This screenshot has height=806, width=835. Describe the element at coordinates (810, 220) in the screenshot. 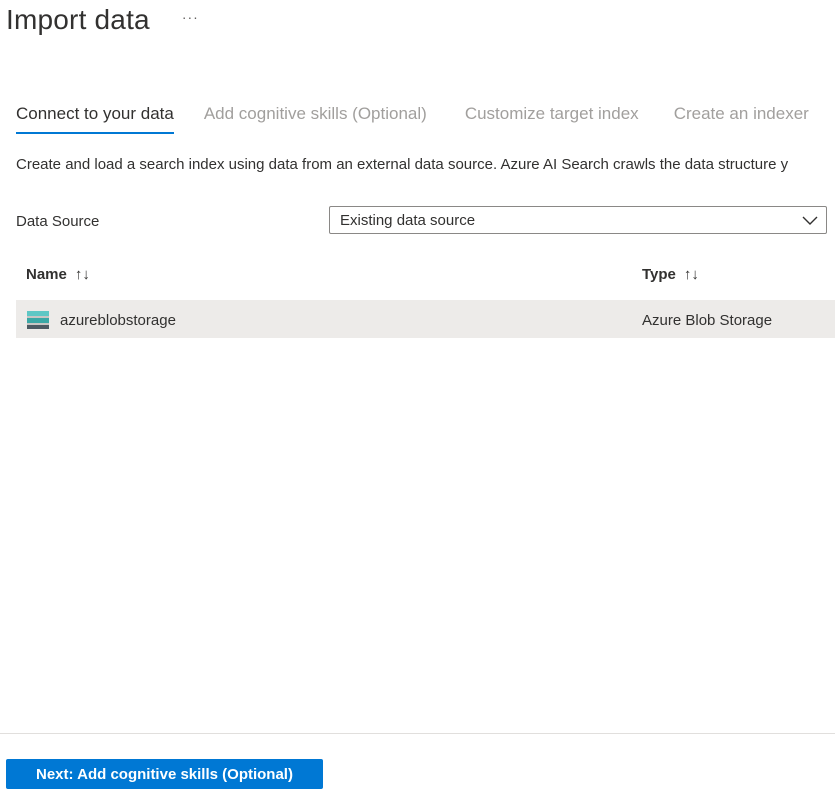

I see `chevron-down-icon` at that location.